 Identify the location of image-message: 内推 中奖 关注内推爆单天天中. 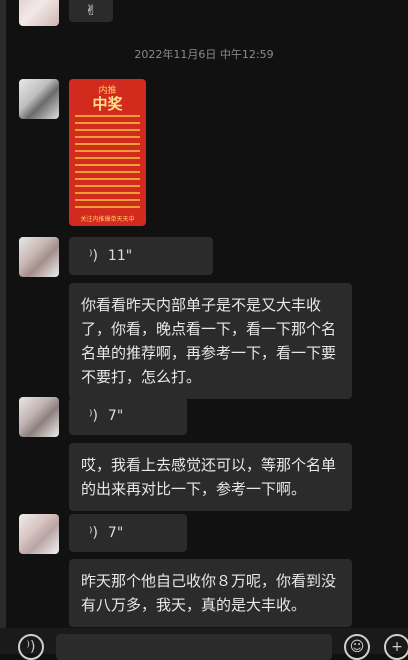
(107, 152).